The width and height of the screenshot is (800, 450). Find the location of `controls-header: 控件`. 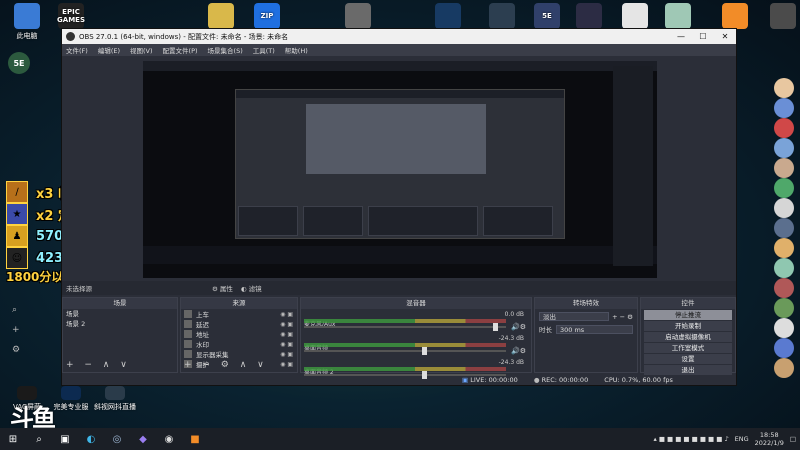

controls-header: 控件 is located at coordinates (688, 303).